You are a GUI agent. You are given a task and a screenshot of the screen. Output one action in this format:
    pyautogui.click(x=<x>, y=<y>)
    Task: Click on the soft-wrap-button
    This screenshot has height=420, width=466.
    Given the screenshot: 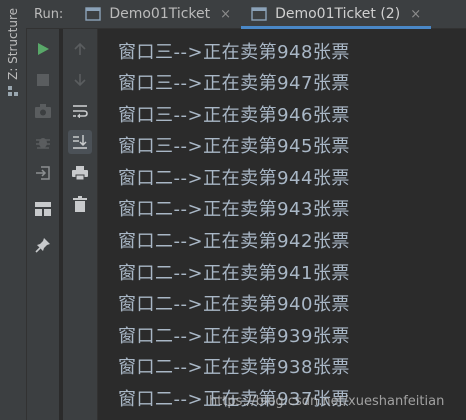 What is the action you would take?
    pyautogui.click(x=80, y=111)
    